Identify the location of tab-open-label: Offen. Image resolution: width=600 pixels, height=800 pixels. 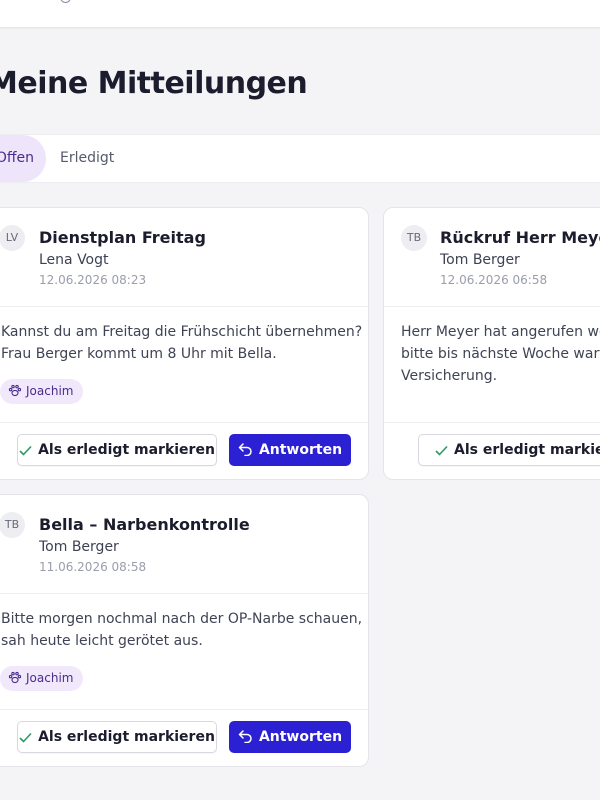
(17, 158).